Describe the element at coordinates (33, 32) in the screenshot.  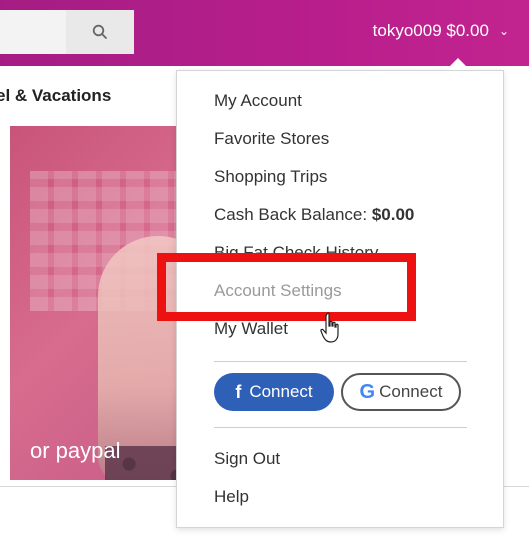
I see `search-input` at that location.